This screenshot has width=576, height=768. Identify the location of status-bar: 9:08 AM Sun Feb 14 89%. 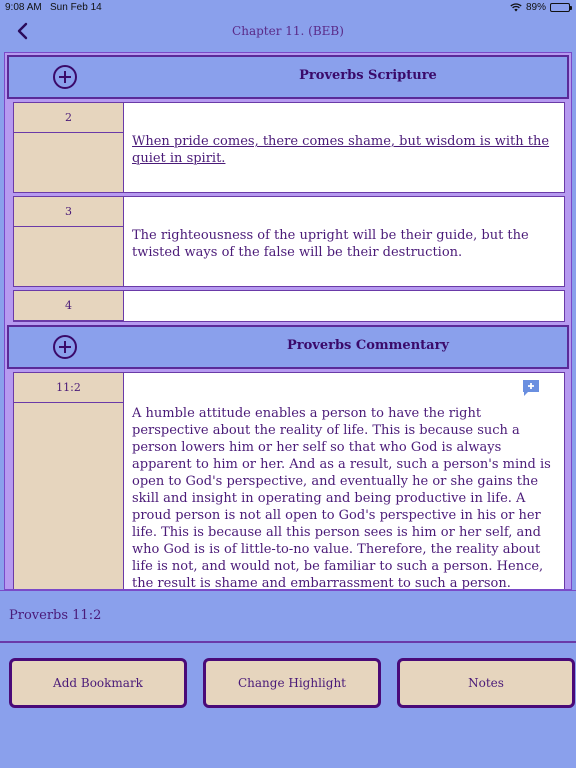
(288, 8).